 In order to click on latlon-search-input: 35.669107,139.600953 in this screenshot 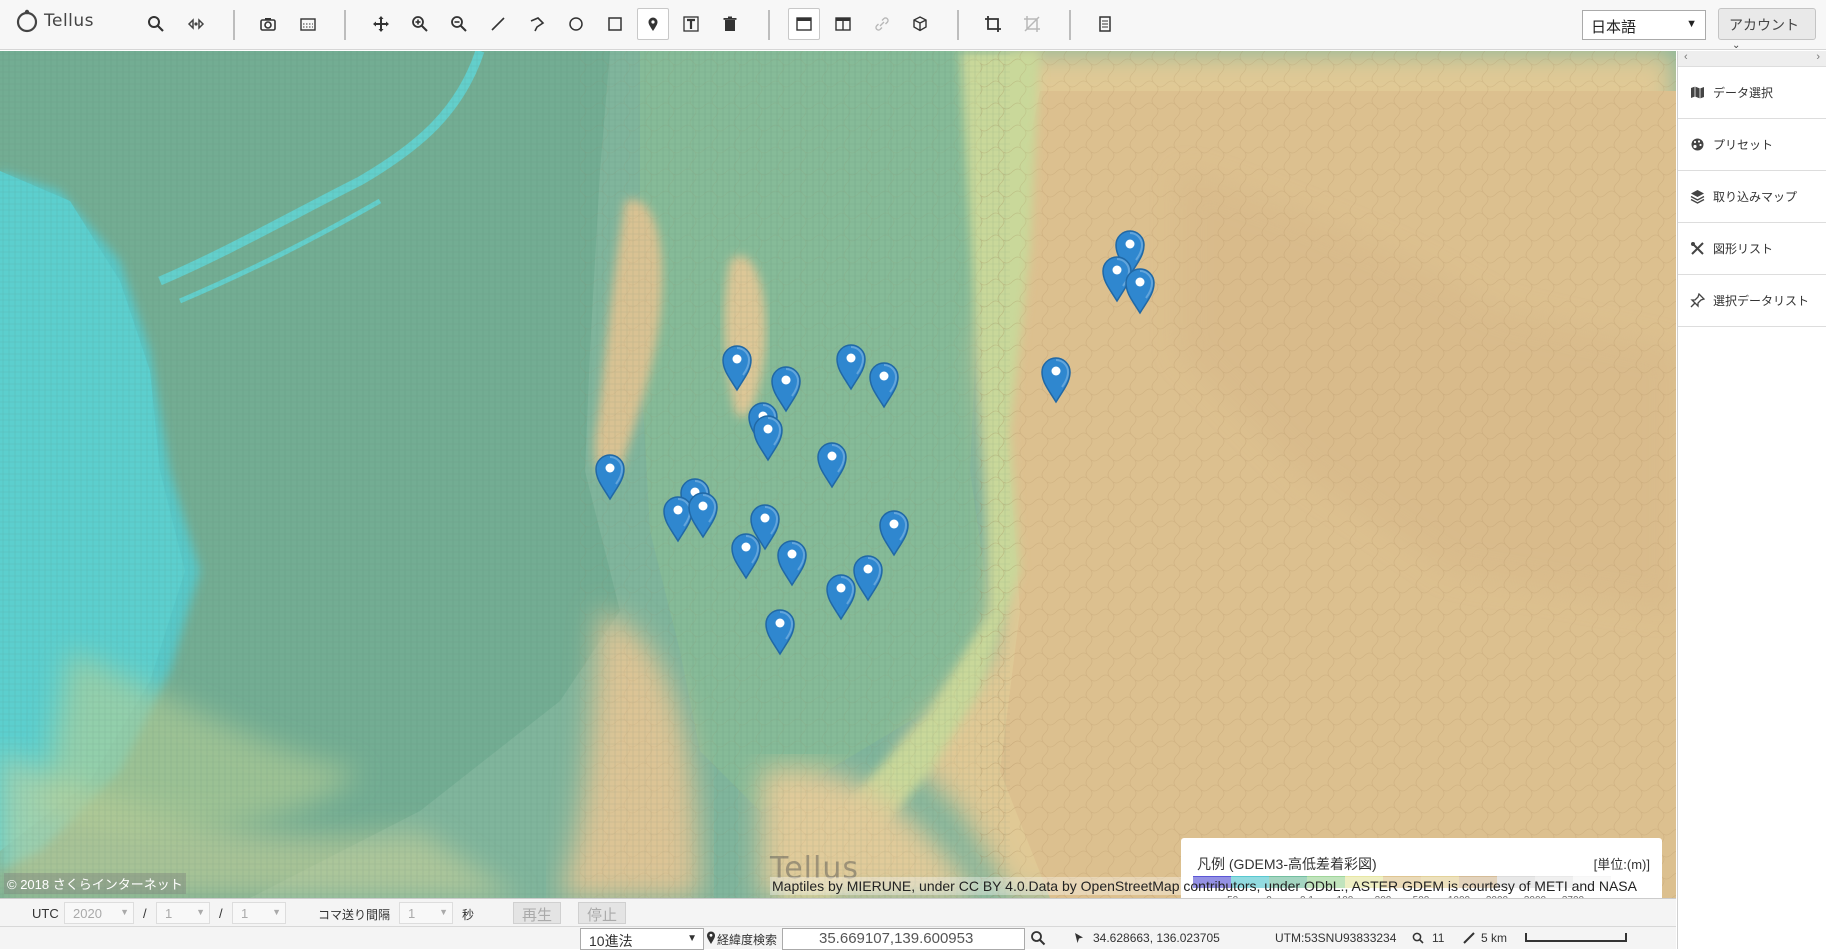, I will do `click(903, 939)`.